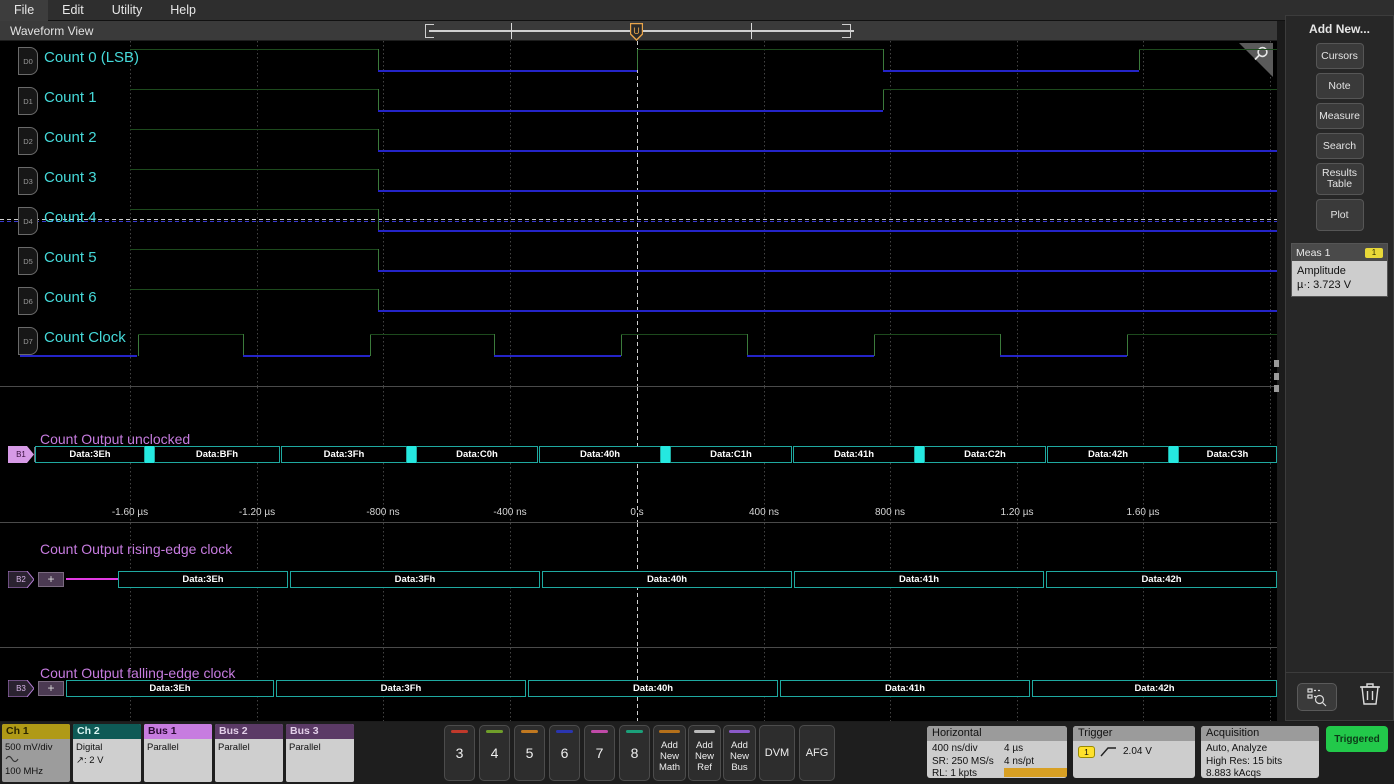  Describe the element at coordinates (919, 579) in the screenshot. I see `bus-segment: Data:41h` at that location.